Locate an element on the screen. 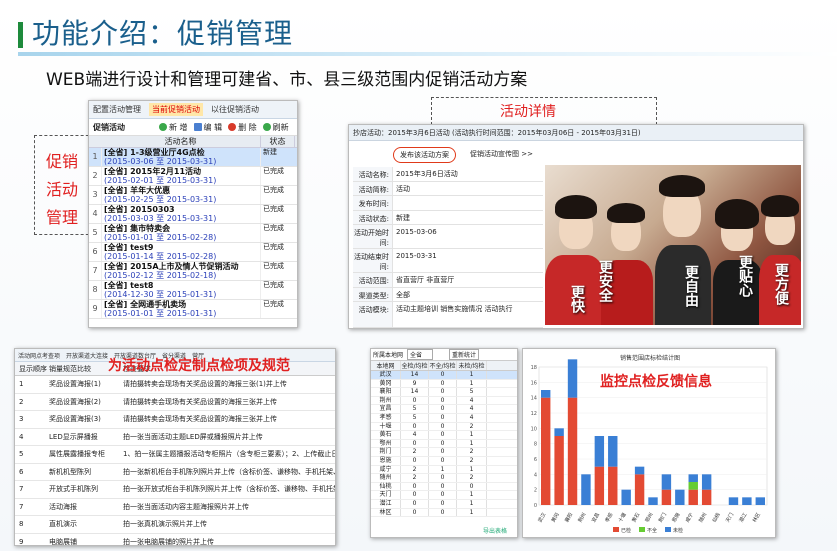  x-tick-label: 黄冈 is located at coordinates (555, 518).